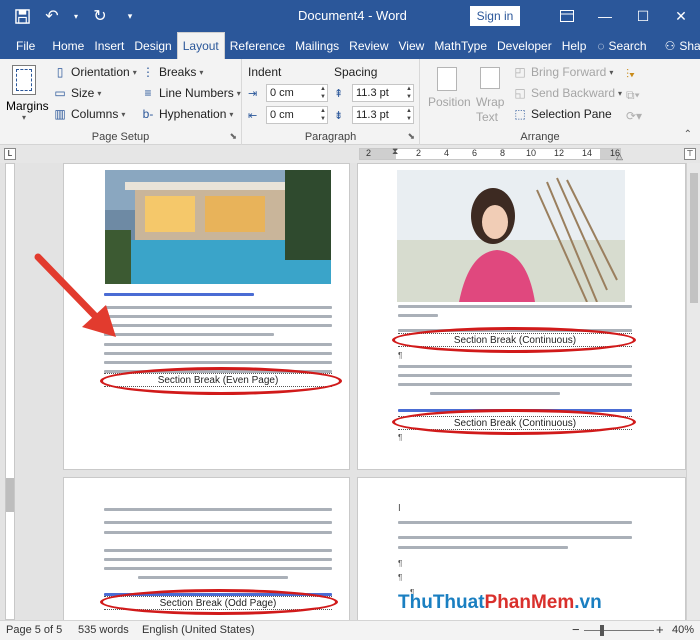 This screenshot has width=700, height=640. Describe the element at coordinates (9, 391) in the screenshot. I see `vertical-ruler` at that location.